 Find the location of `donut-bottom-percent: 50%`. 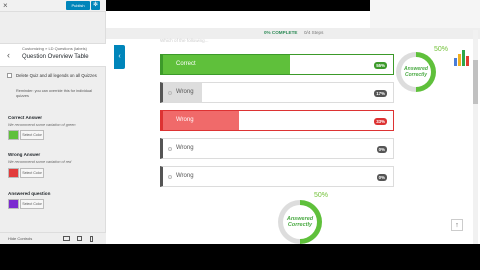

donut-bottom-percent: 50% is located at coordinates (321, 195).